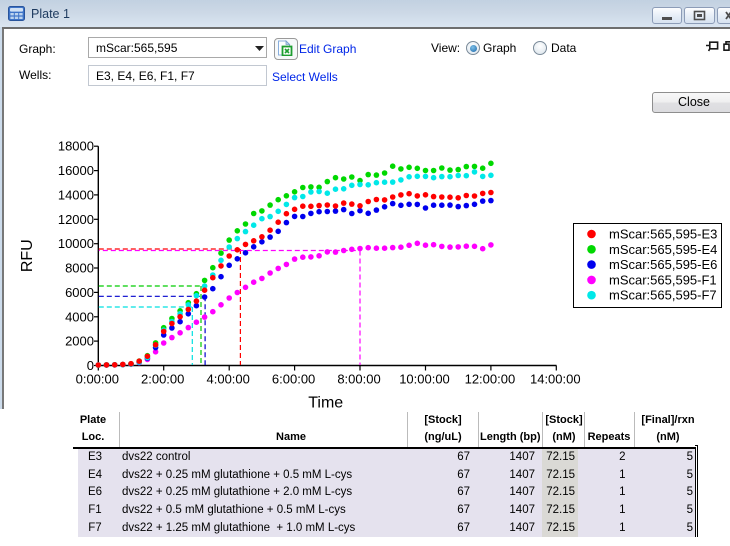 This screenshot has width=730, height=546. I want to click on svg-text: mScar:565,595-E3, so click(663, 234).